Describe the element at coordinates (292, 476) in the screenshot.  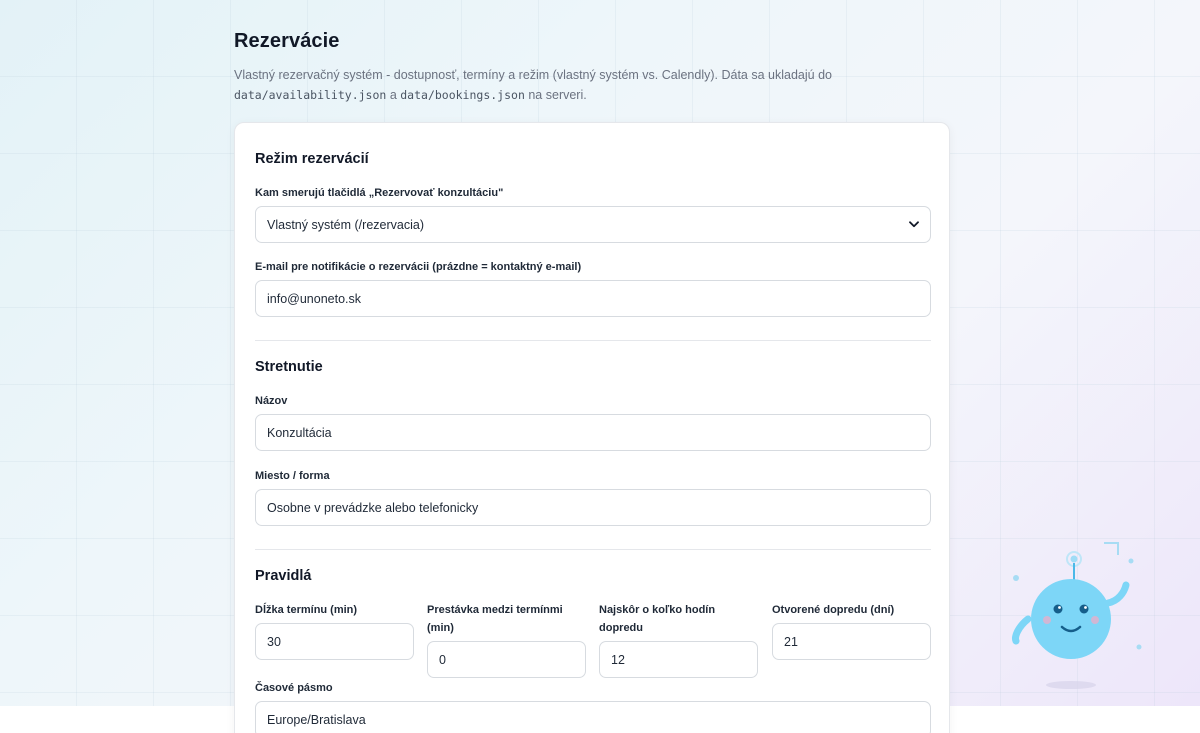
I see `meeting-place-label: Miesto / forma` at that location.